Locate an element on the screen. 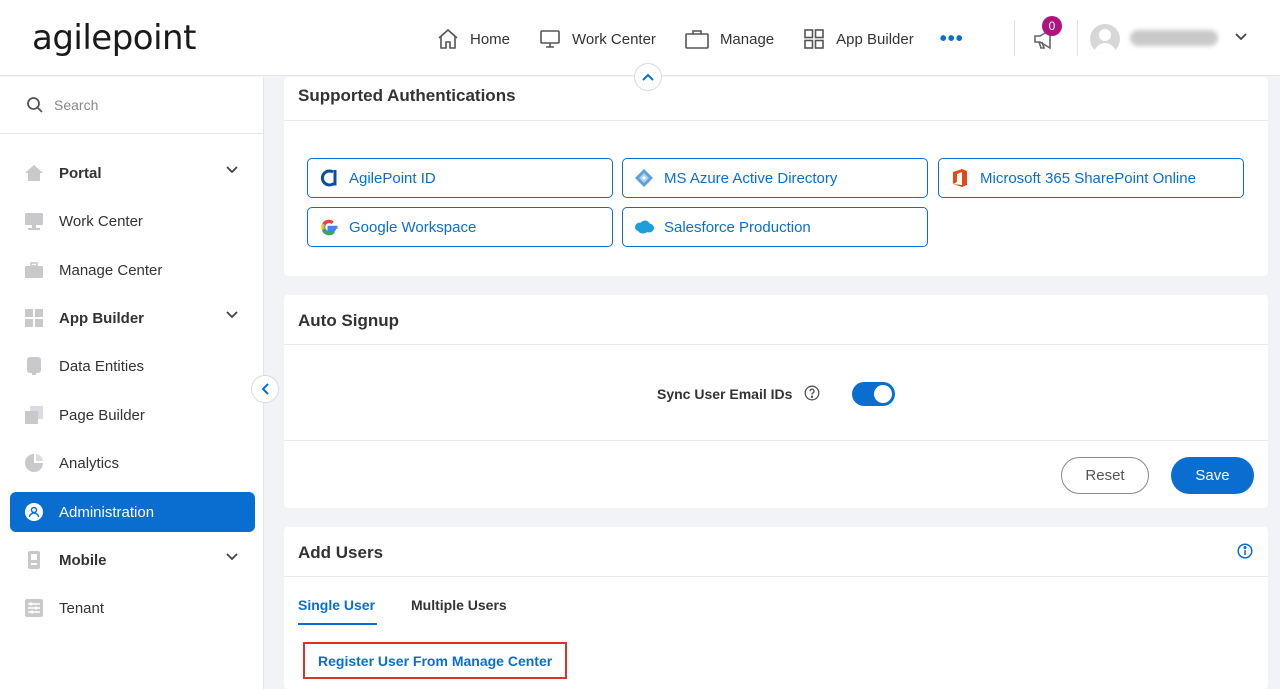  search-icon is located at coordinates (35, 105).